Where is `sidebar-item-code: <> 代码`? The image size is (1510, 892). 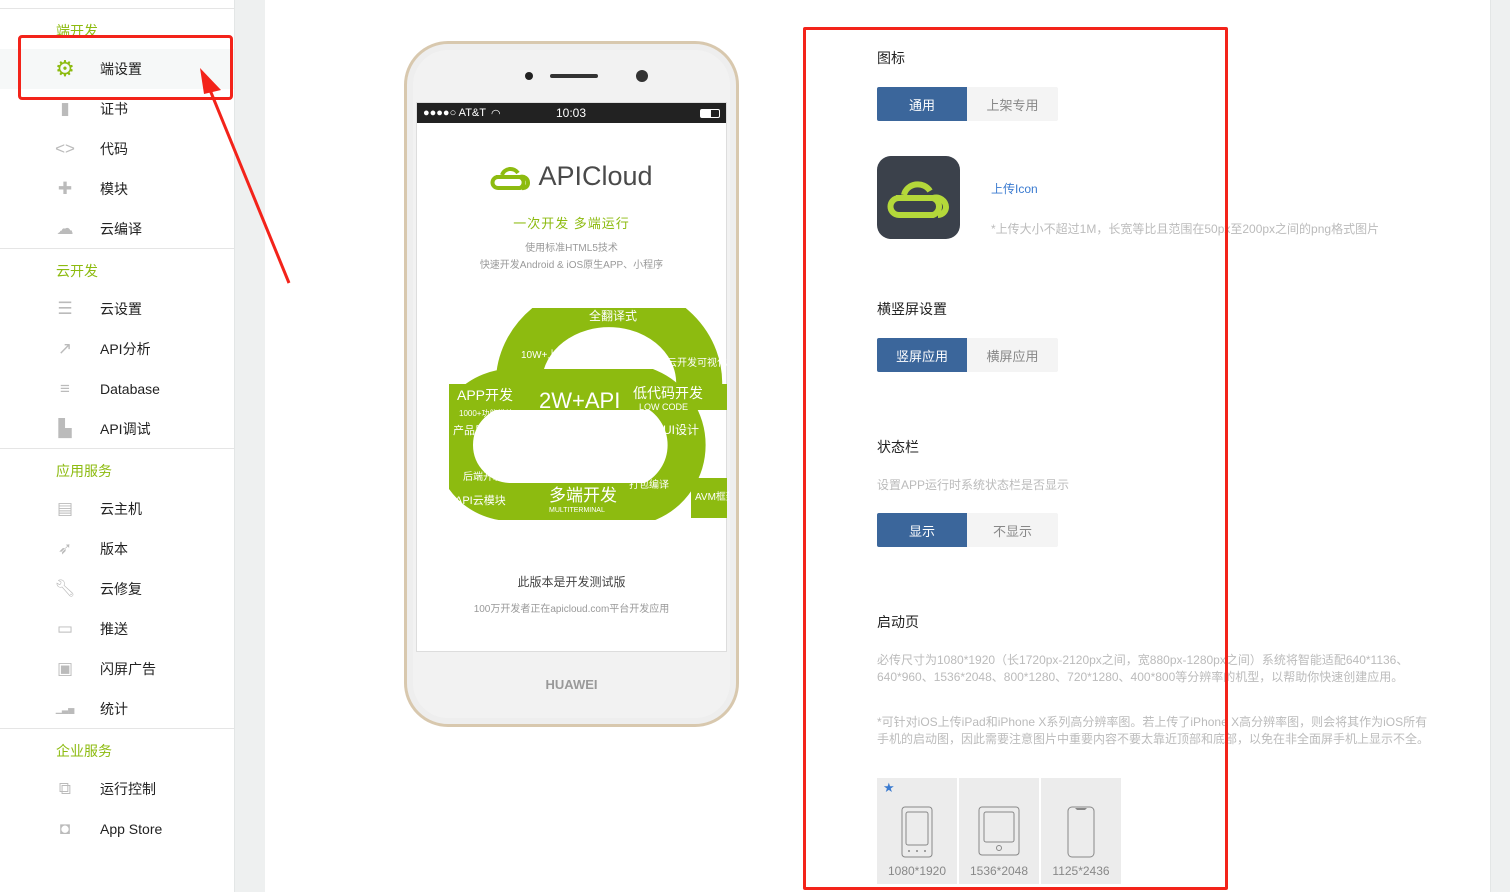
sidebar-item-code: <> 代码 is located at coordinates (117, 149).